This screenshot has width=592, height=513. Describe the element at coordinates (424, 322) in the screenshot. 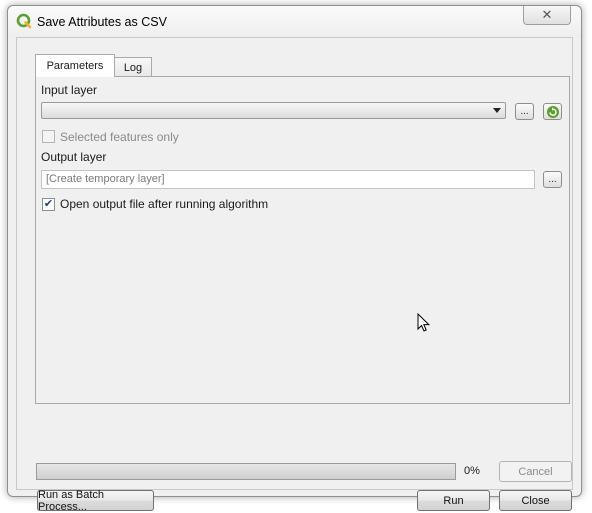

I see `mouse-pointer-icon` at that location.